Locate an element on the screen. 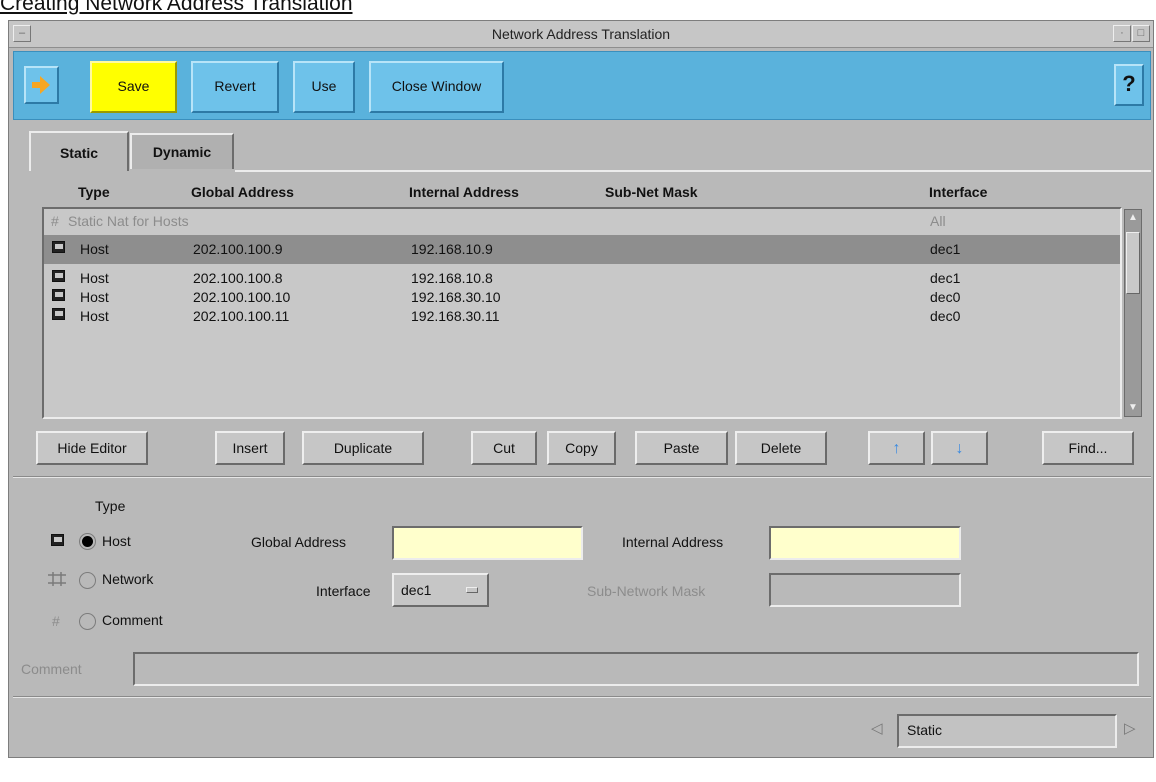 Image resolution: width=1156 pixels, height=782 pixels. duplicate-button: Duplicate is located at coordinates (363, 448).